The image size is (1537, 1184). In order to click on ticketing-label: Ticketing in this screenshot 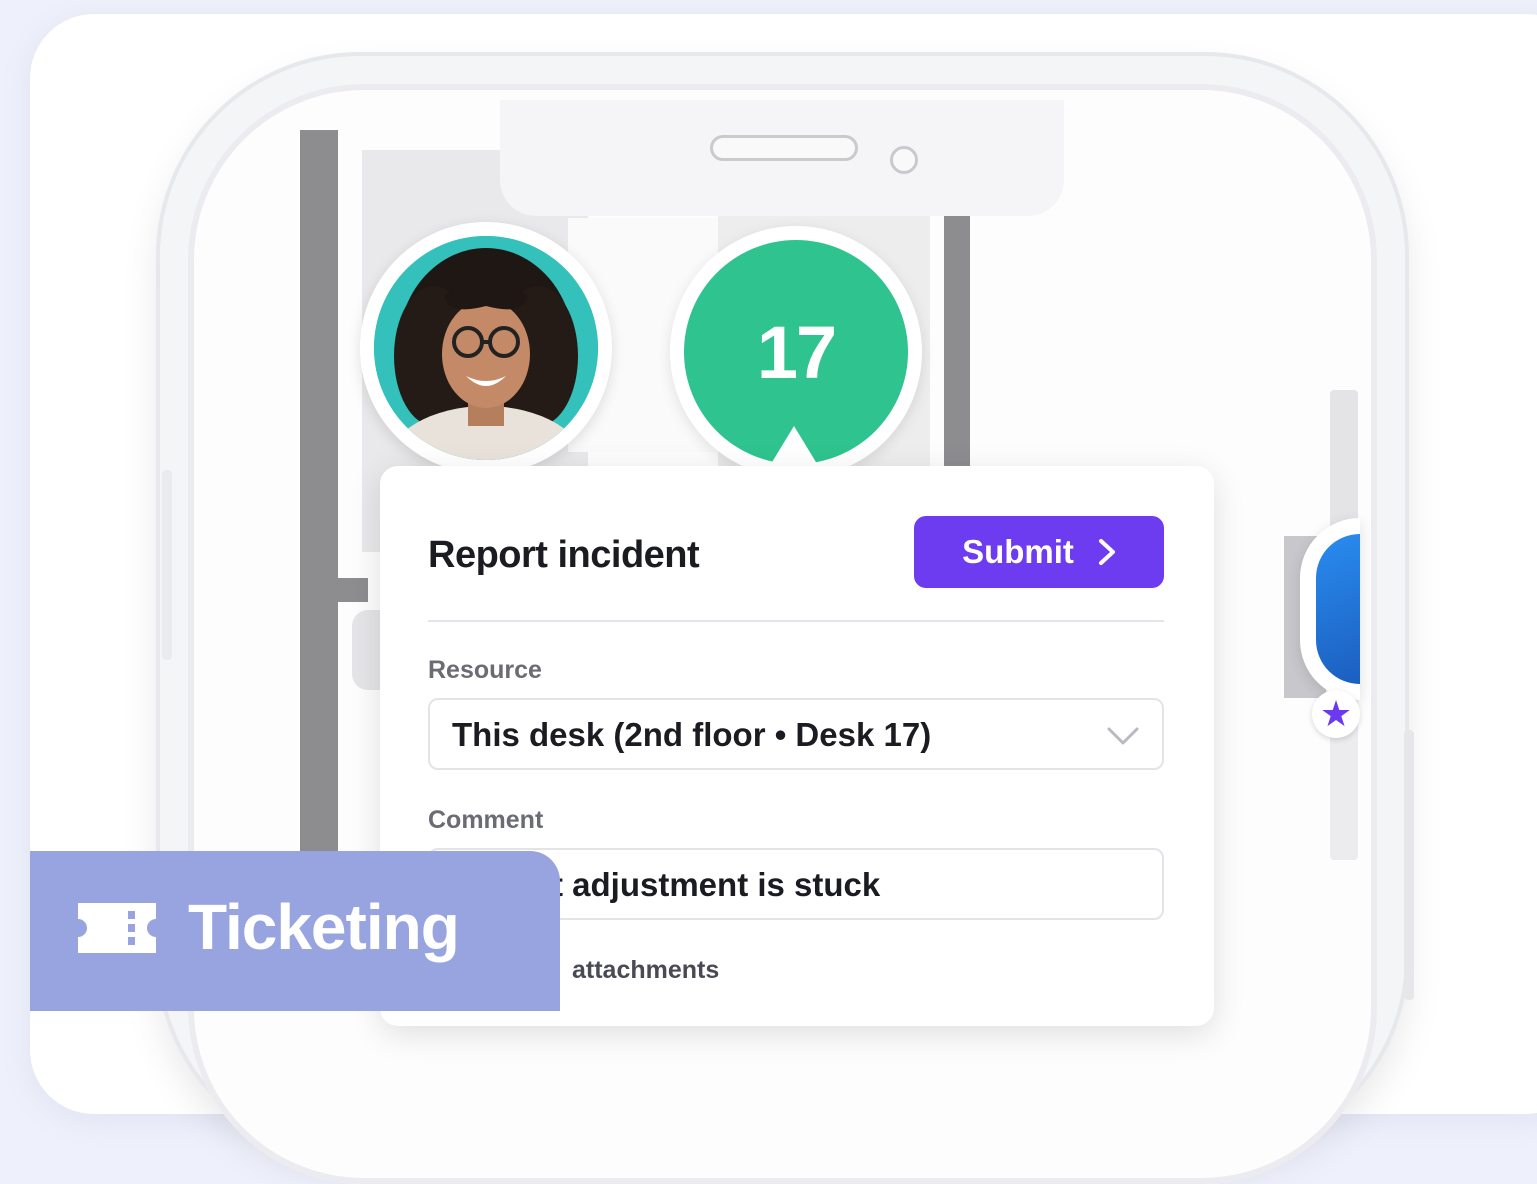, I will do `click(324, 927)`.